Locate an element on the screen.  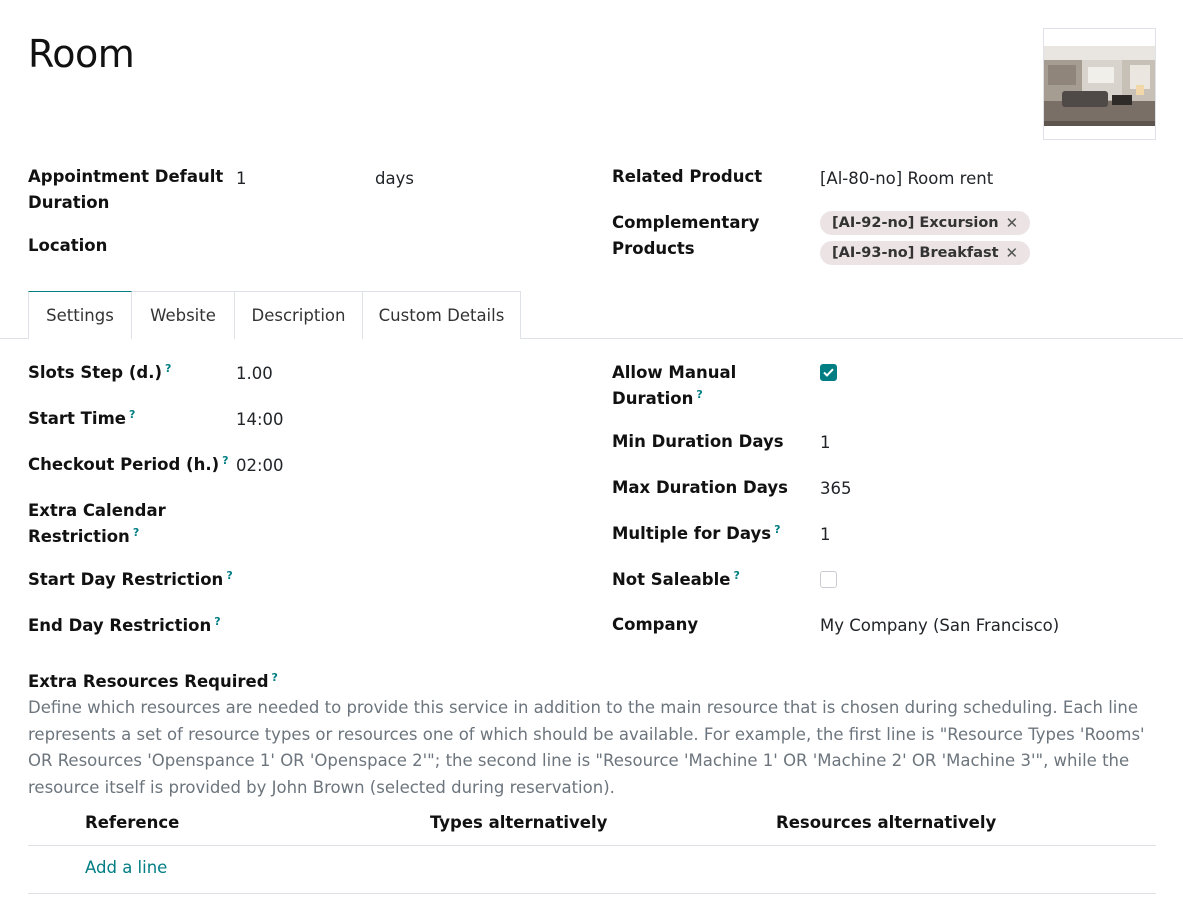
end-day-restriction-label: End Day Restriction? is located at coordinates (124, 626).